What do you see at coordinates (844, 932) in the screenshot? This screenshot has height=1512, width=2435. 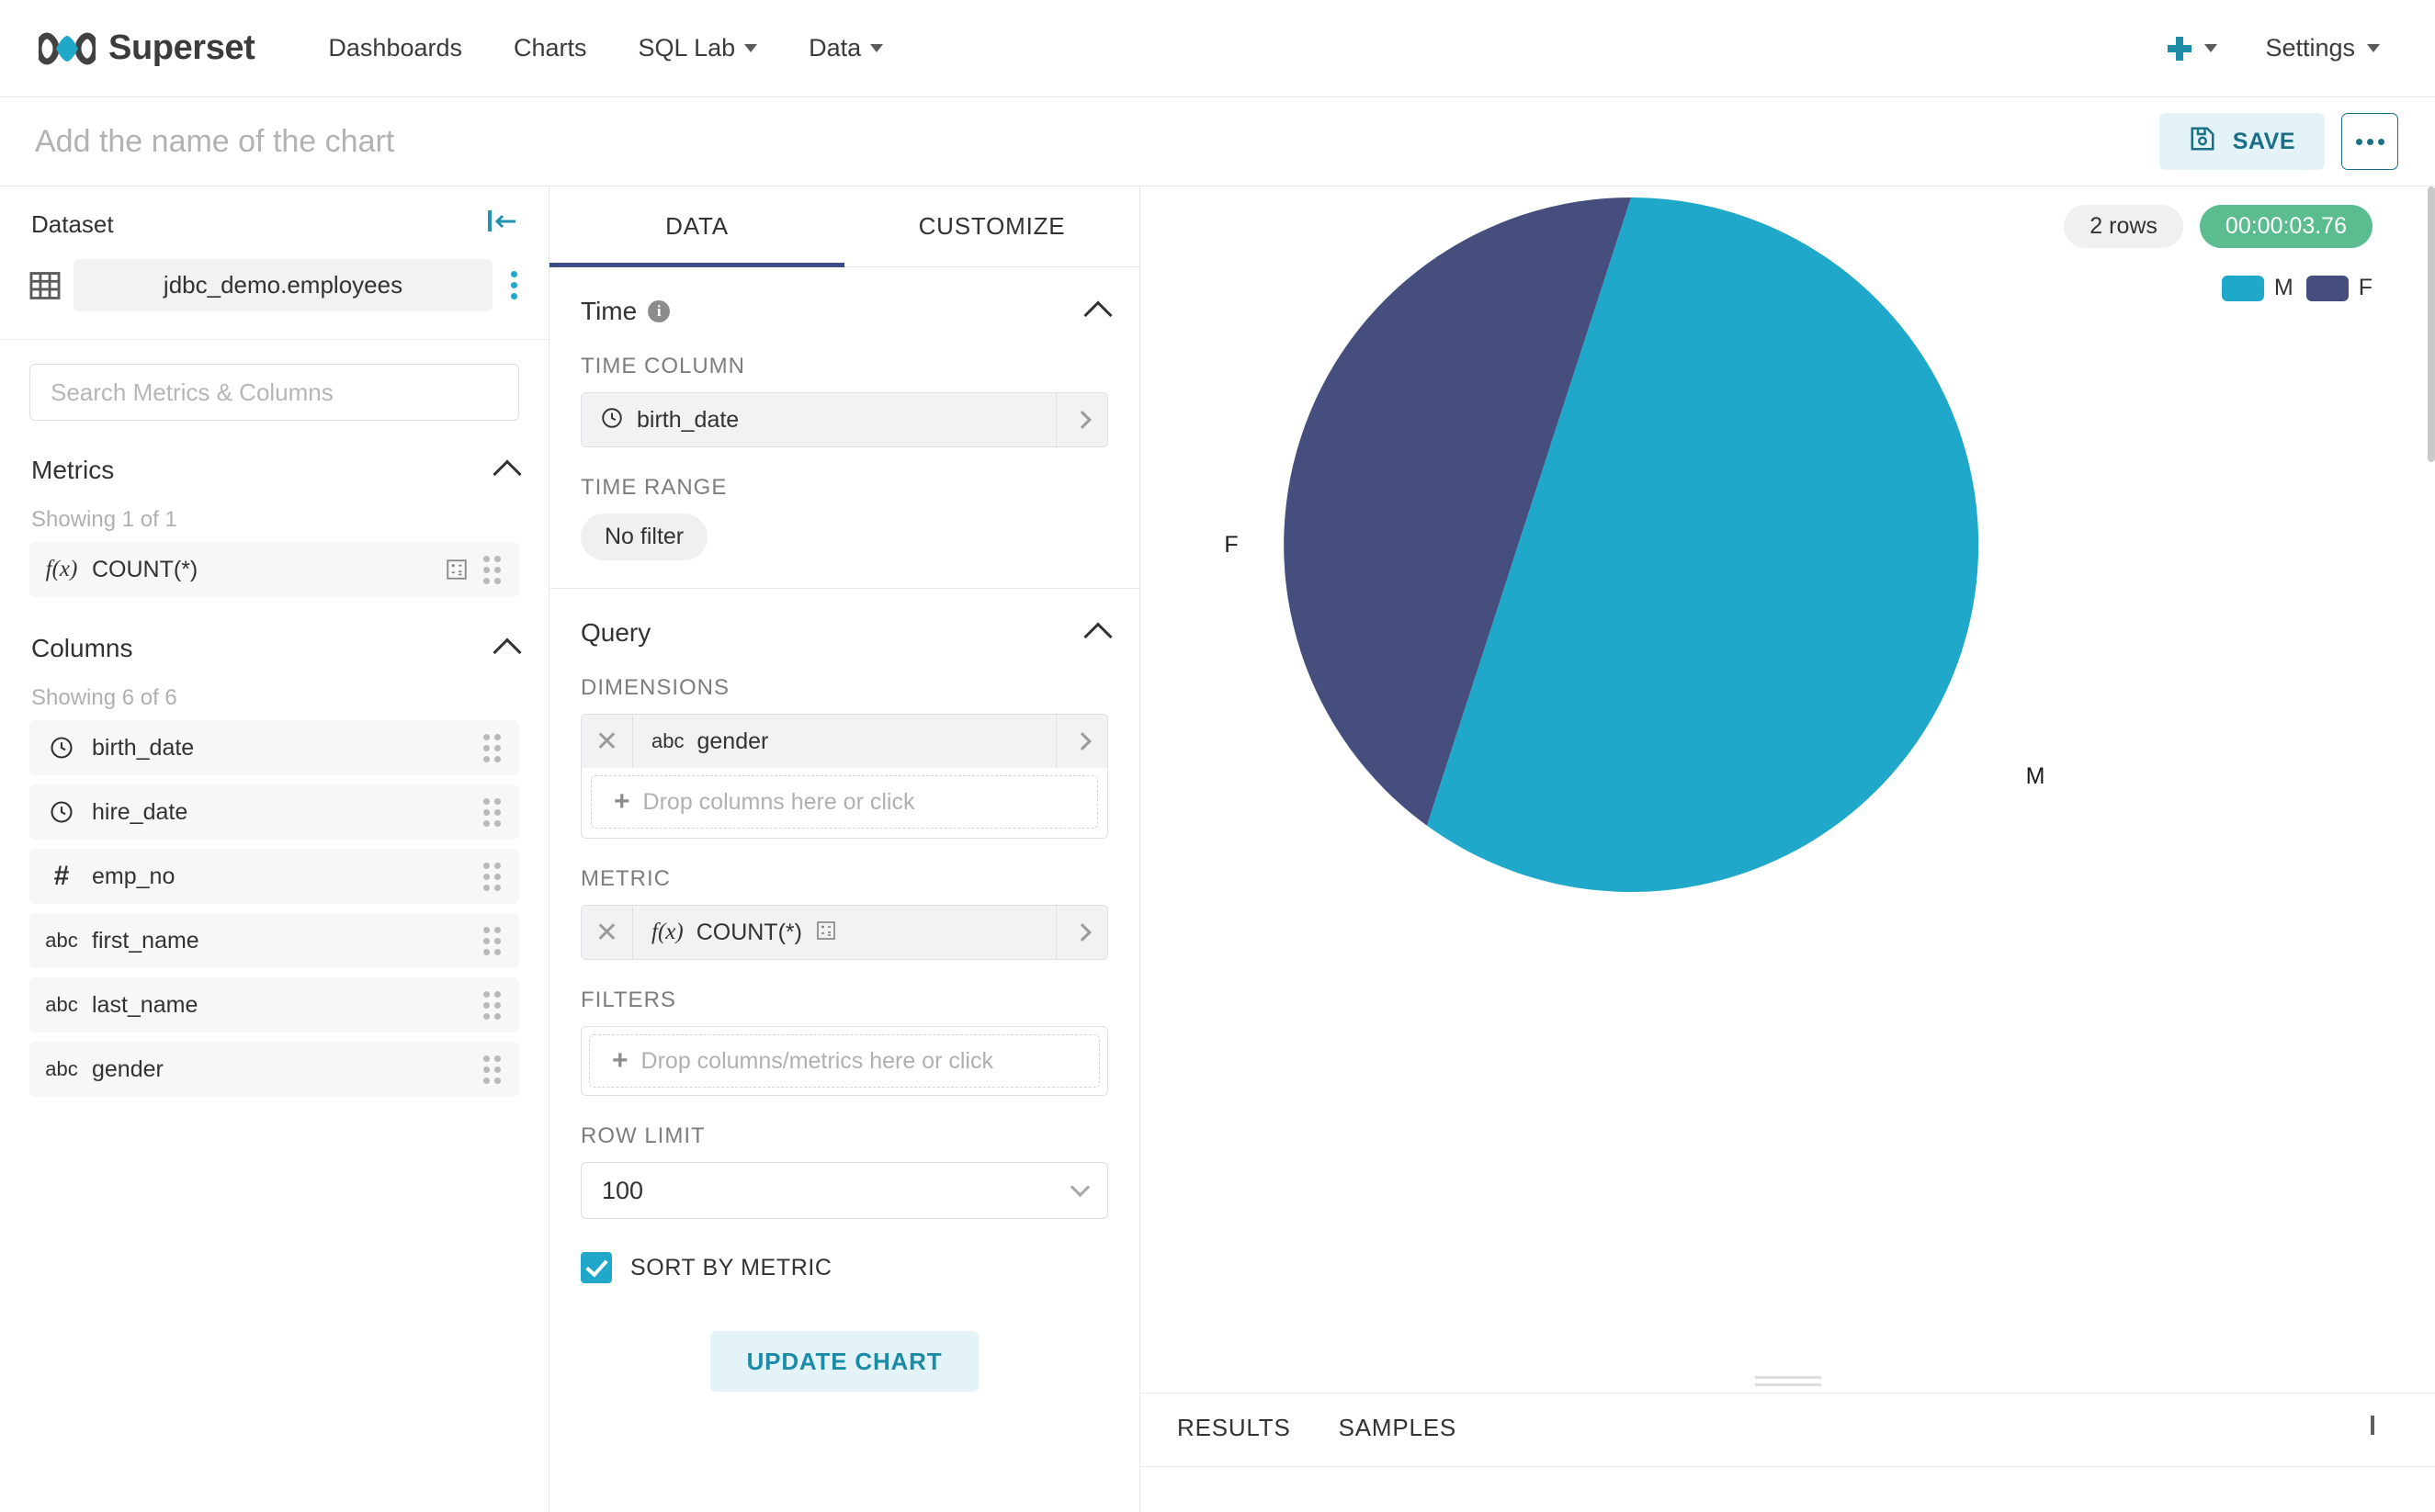 I see `metric-pill-count: ✕ f(x) COUNT(*)` at bounding box center [844, 932].